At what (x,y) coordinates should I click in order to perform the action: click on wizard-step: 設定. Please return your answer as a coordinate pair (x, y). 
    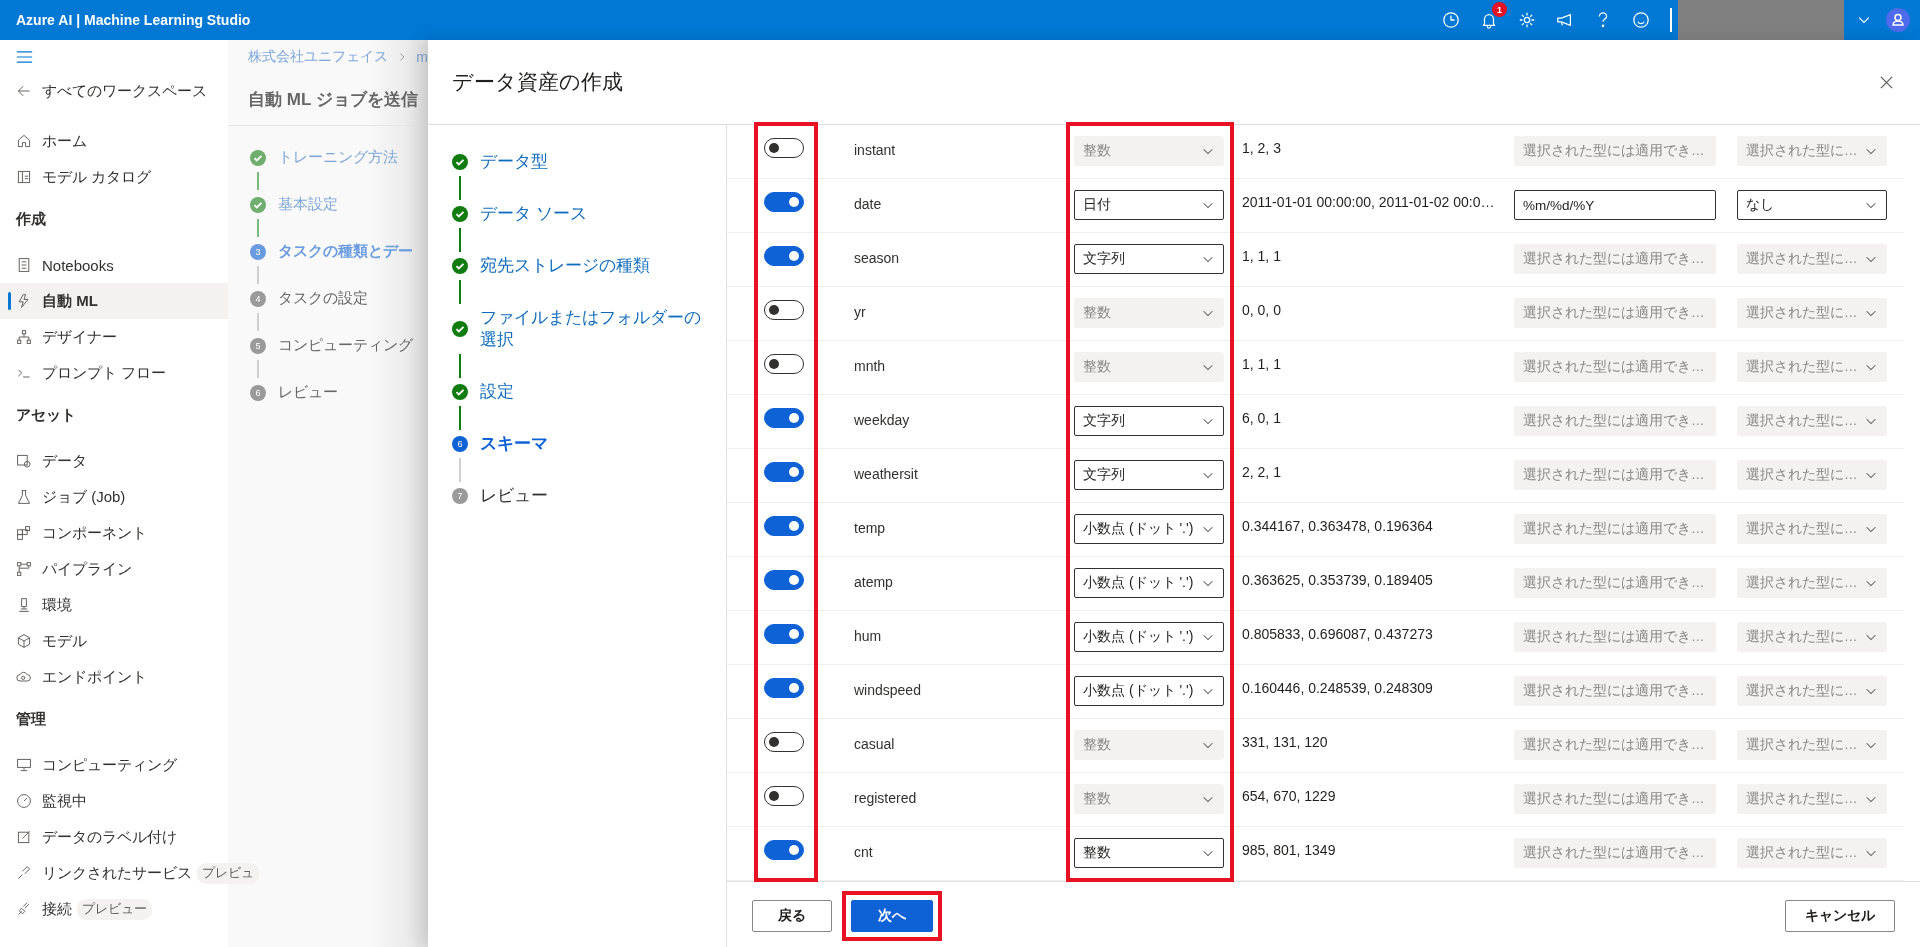
    Looking at the image, I should click on (595, 392).